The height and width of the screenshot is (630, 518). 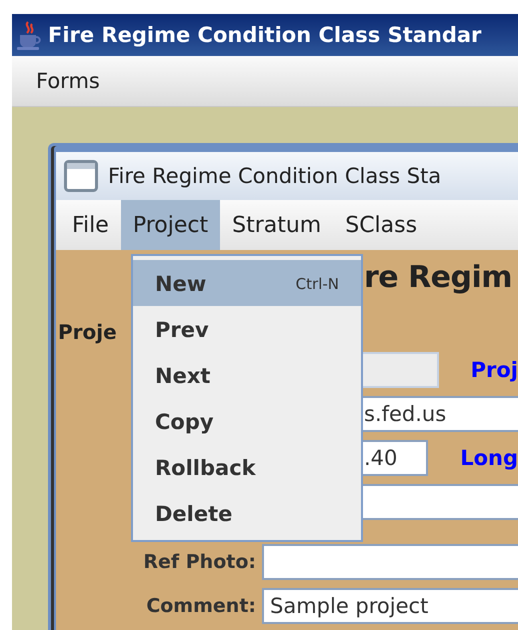 I want to click on text-field: Sample project, so click(x=390, y=606).